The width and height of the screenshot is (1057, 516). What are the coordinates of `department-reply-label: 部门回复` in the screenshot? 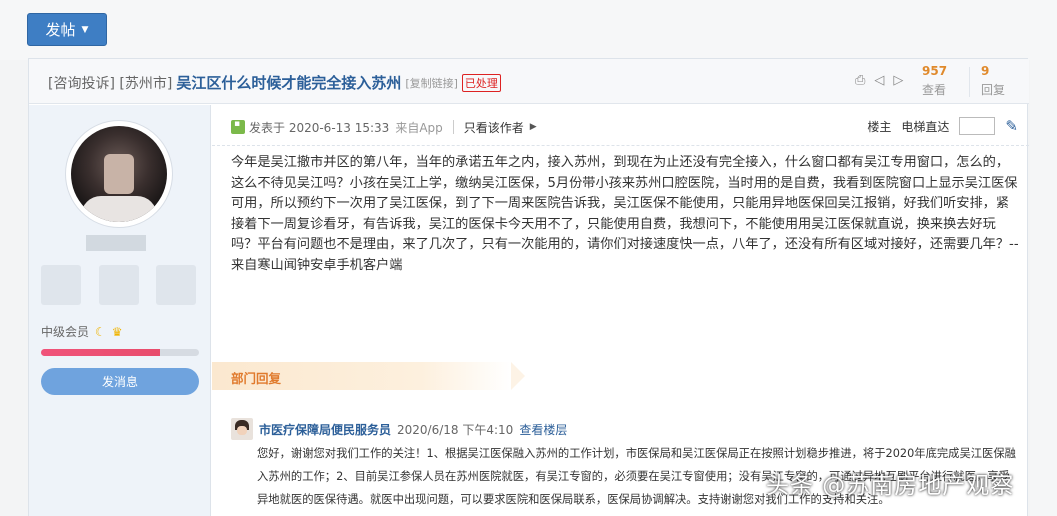 It's located at (256, 378).